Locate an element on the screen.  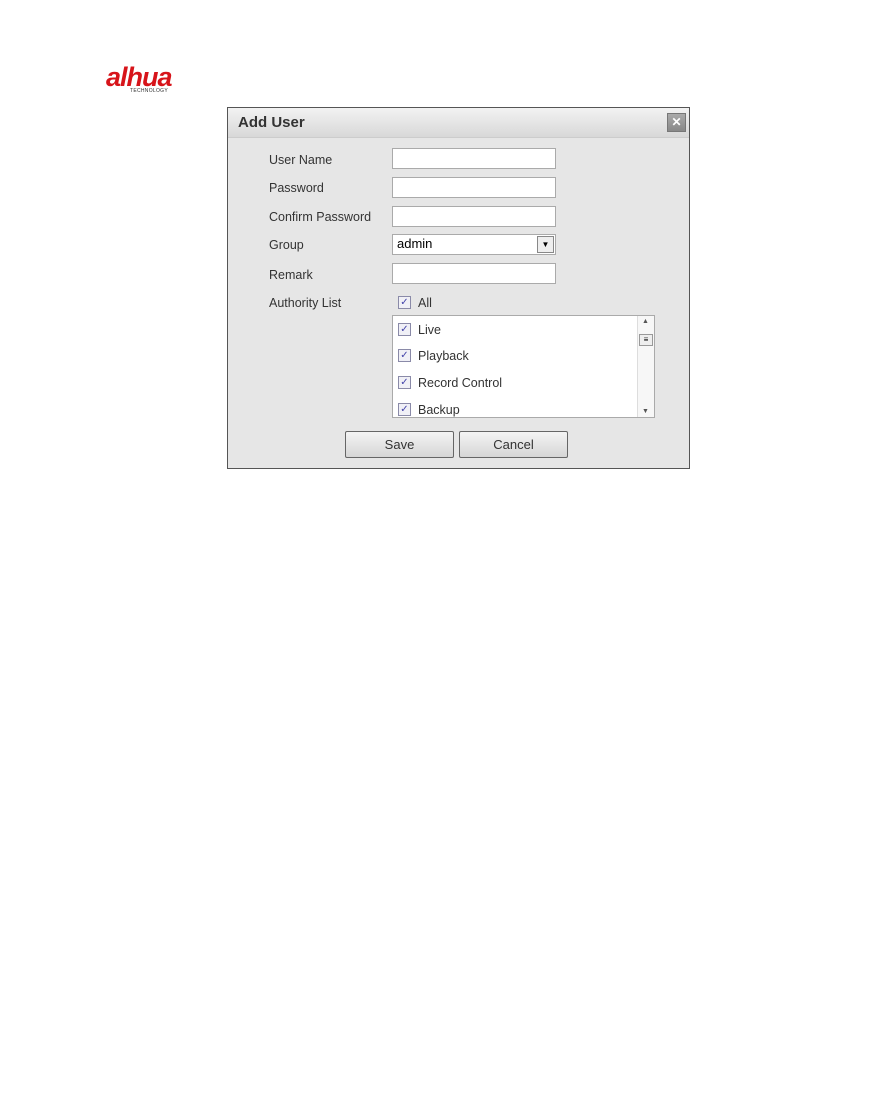
authority-item-record-control: ✓ Record Control is located at coordinates (450, 382).